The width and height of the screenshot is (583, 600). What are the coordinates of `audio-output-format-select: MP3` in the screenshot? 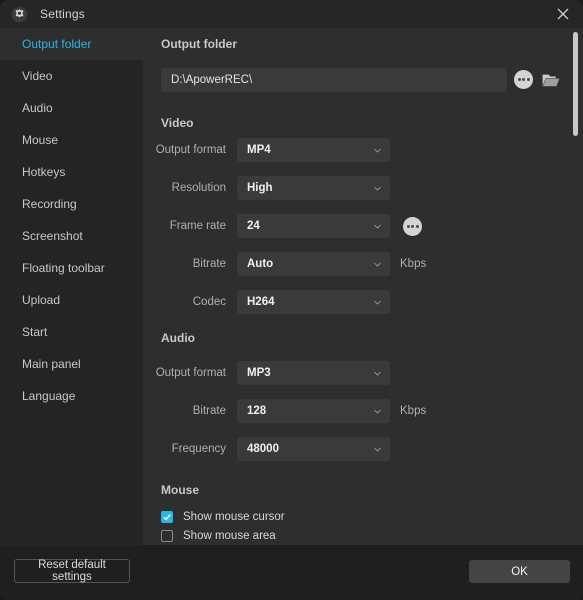 It's located at (313, 373).